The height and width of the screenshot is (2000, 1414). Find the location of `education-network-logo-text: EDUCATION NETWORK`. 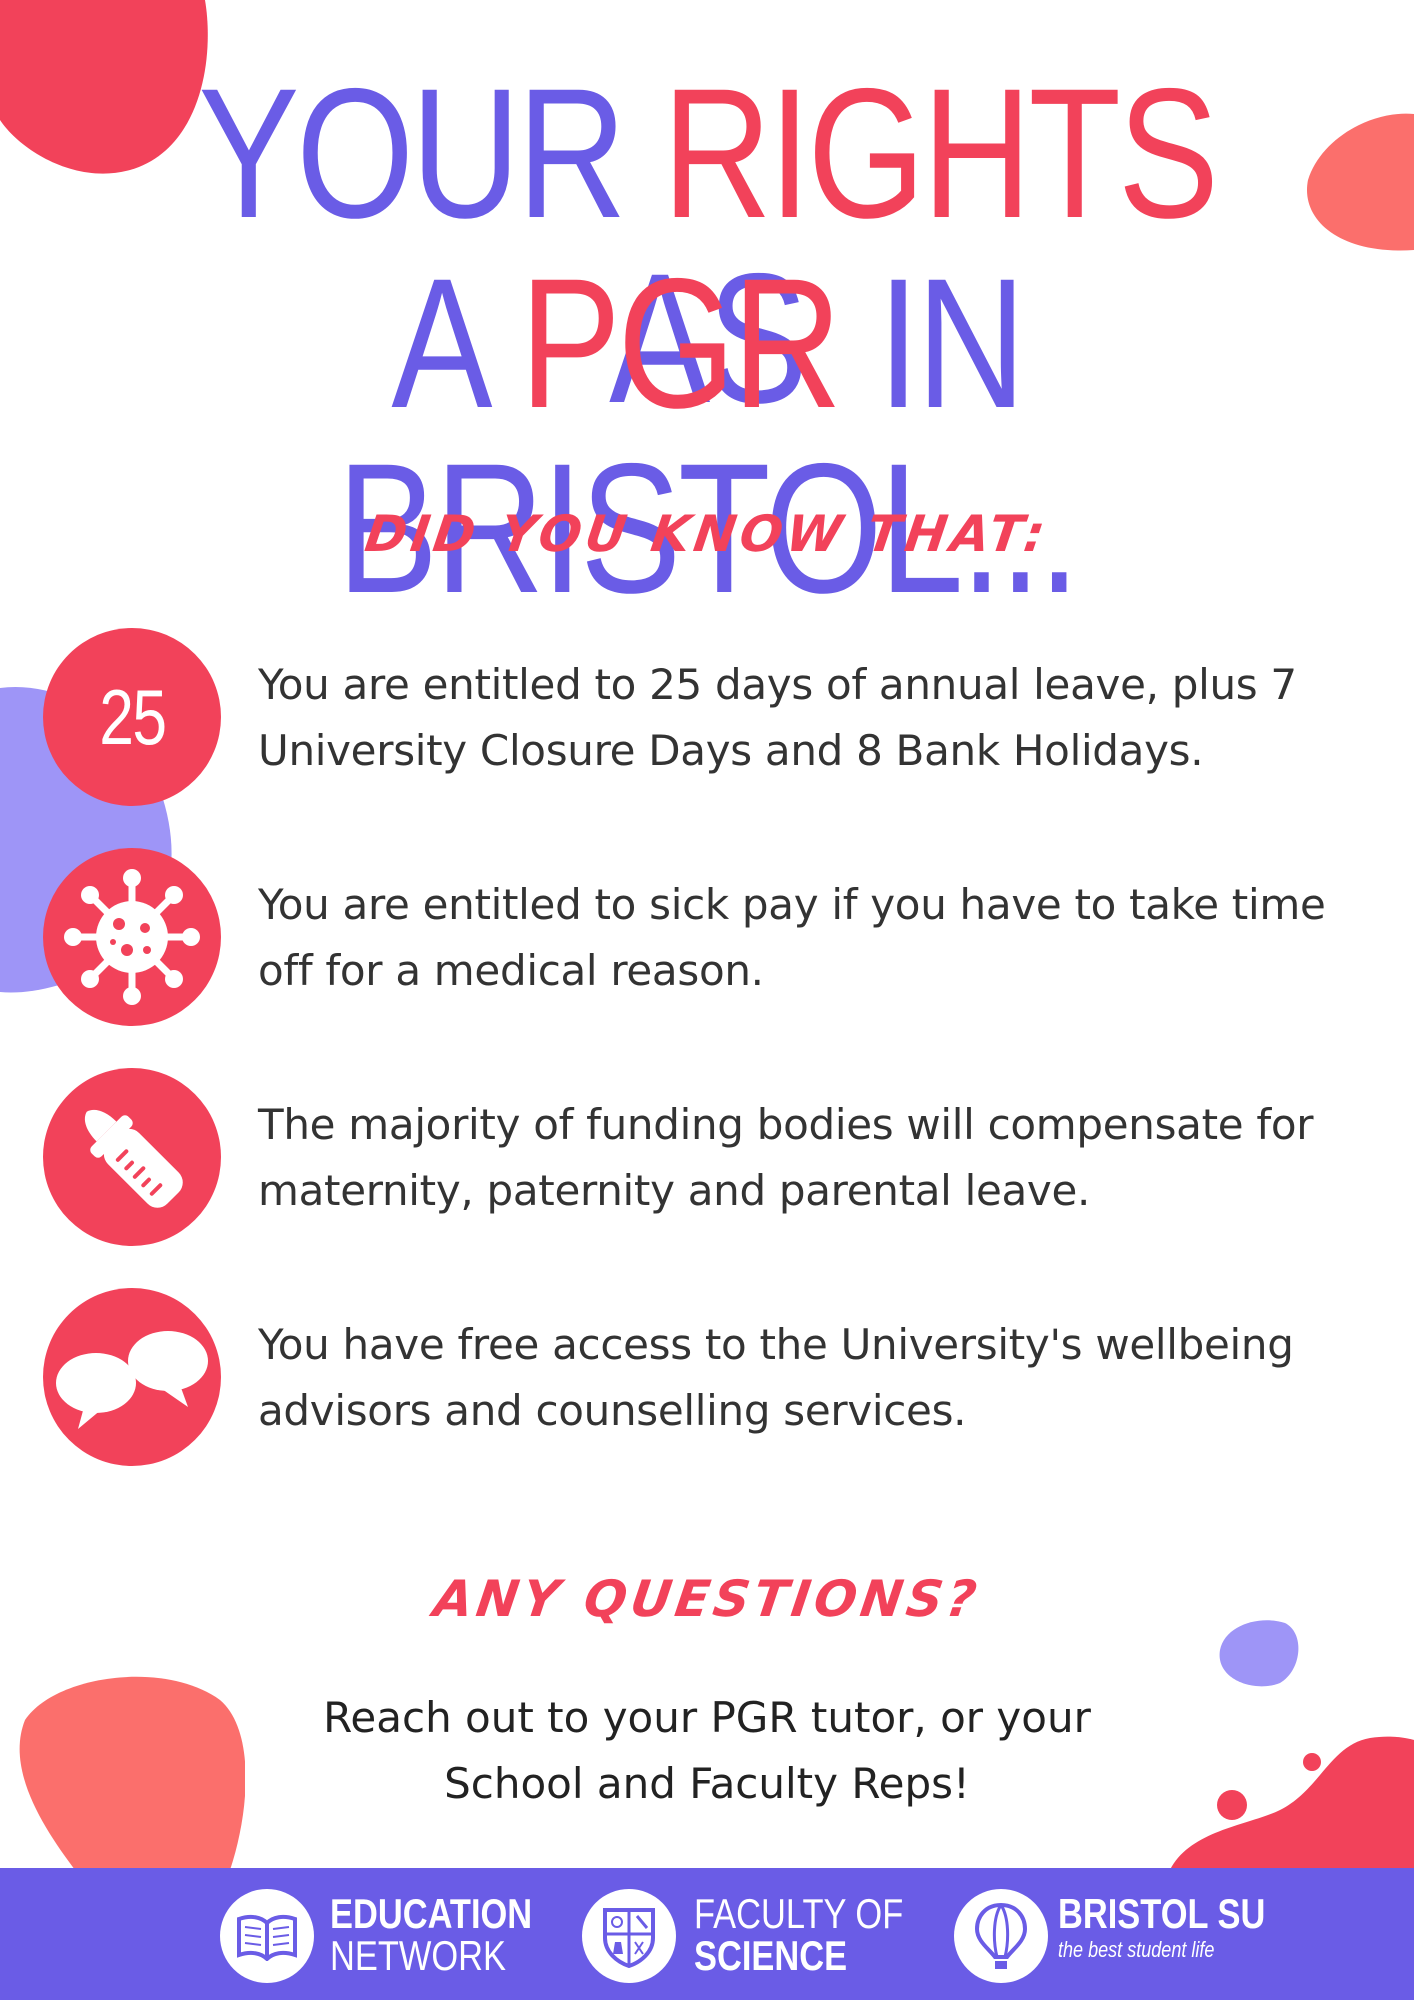

education-network-logo-text: EDUCATION NETWORK is located at coordinates (431, 1935).